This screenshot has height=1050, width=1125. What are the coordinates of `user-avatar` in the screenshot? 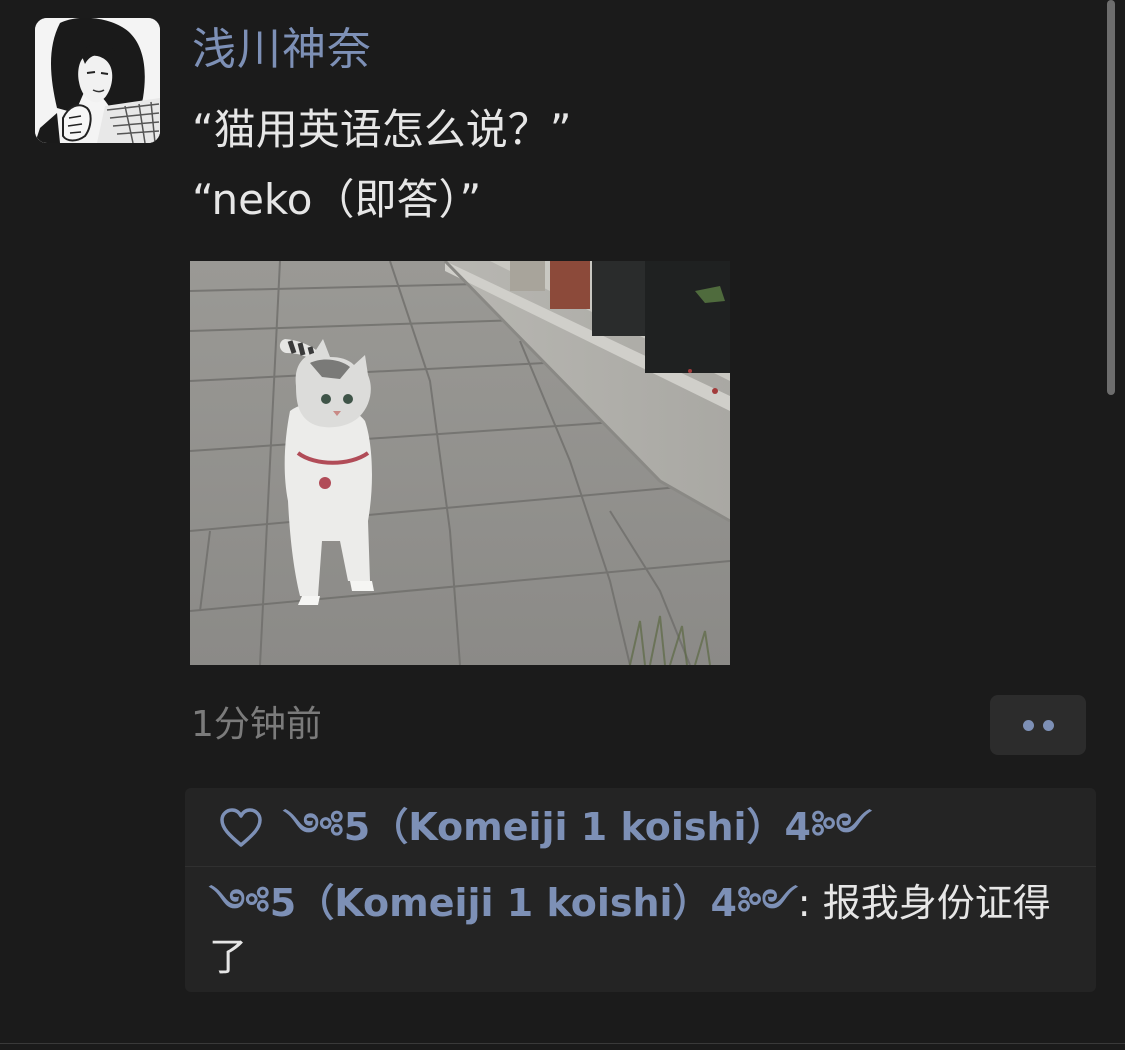 It's located at (97, 80).